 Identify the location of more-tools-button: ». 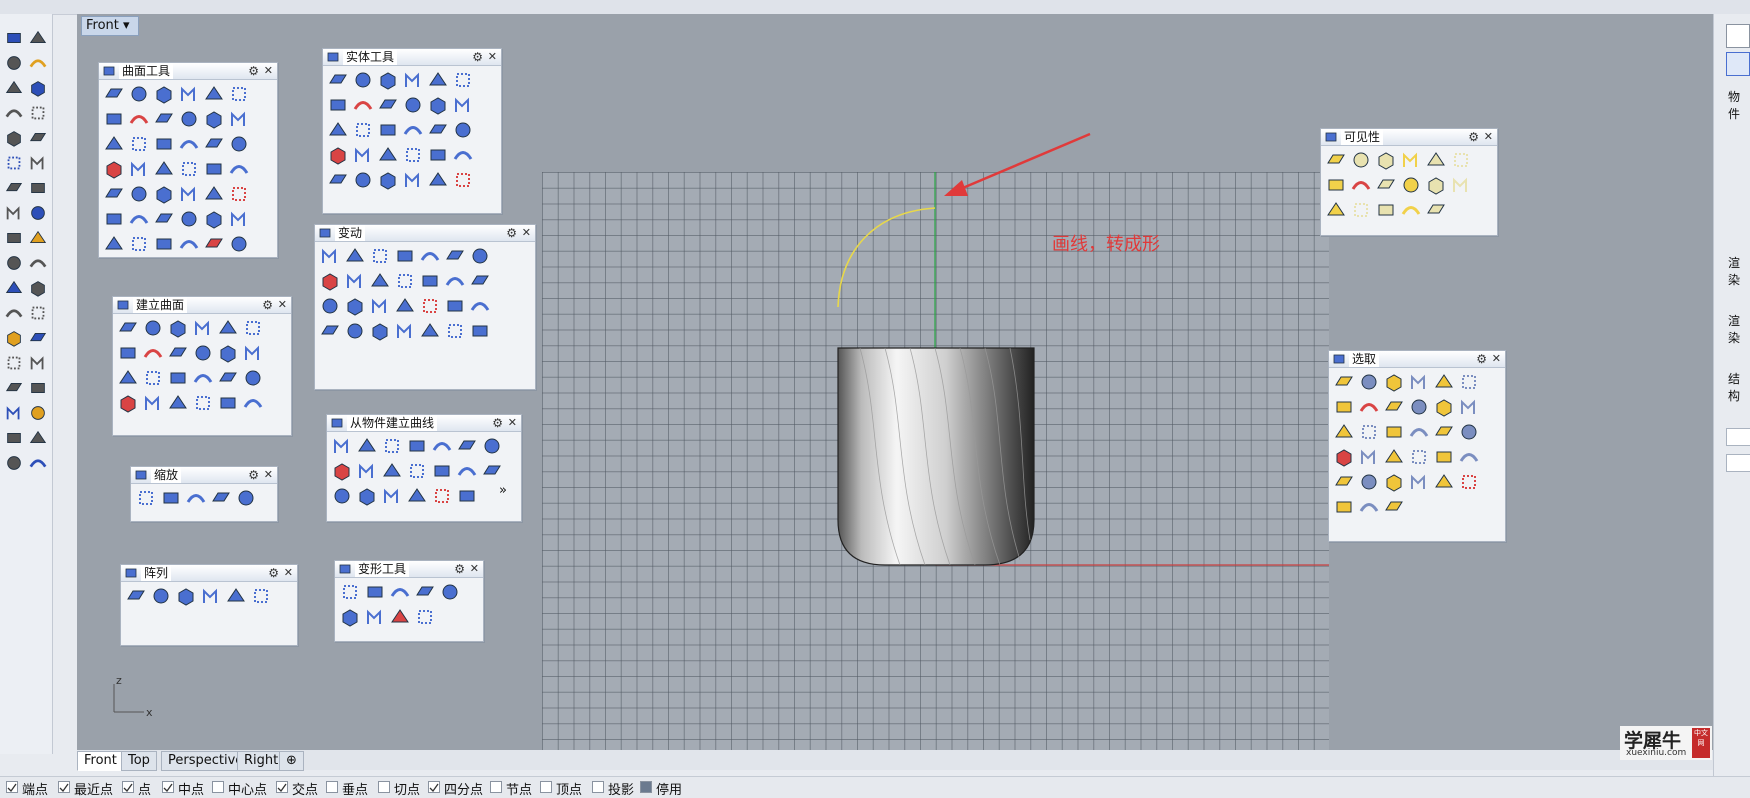
(503, 490).